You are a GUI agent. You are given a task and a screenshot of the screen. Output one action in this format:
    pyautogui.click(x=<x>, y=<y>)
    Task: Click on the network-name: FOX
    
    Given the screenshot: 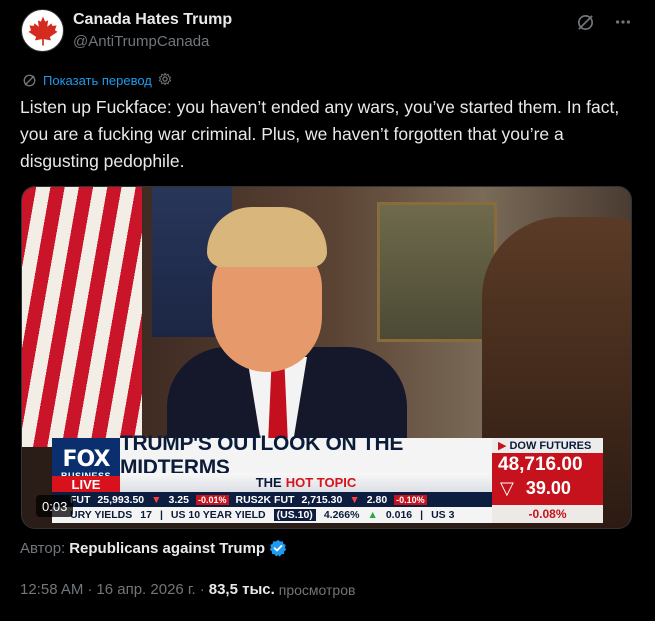 What is the action you would take?
    pyautogui.click(x=86, y=459)
    